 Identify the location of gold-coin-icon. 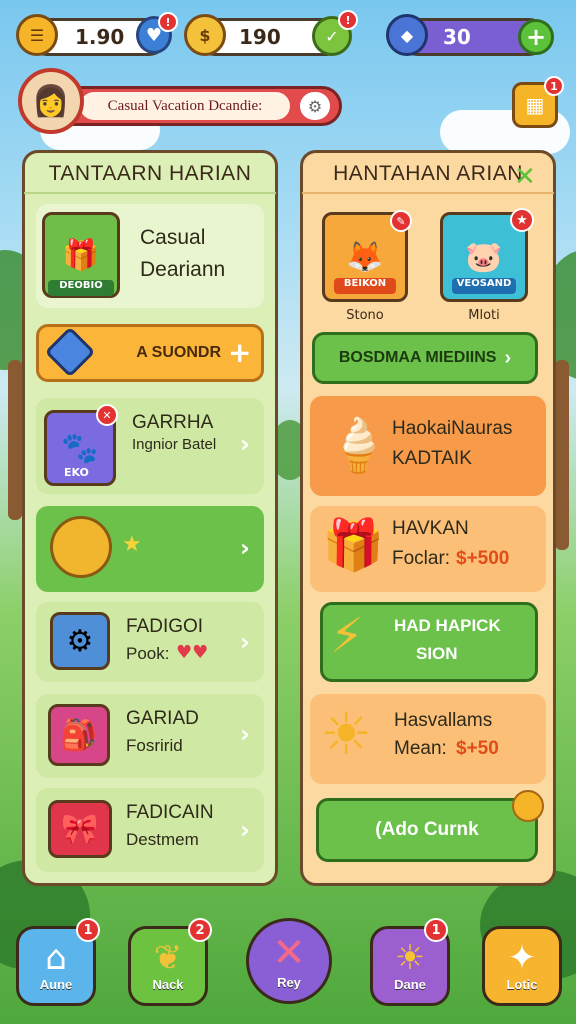
(81, 547).